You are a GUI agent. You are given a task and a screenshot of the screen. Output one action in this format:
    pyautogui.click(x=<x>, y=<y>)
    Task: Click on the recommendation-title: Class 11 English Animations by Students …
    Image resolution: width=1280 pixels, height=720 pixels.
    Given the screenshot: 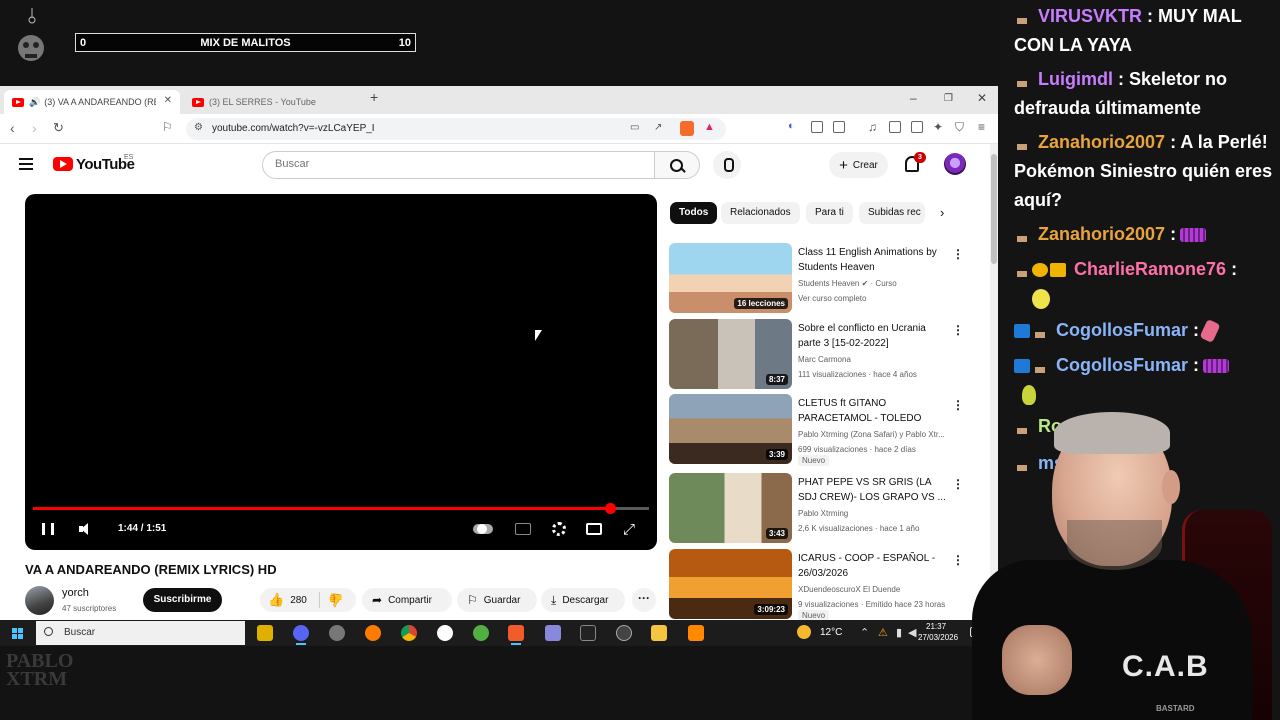 What is the action you would take?
    pyautogui.click(x=873, y=260)
    